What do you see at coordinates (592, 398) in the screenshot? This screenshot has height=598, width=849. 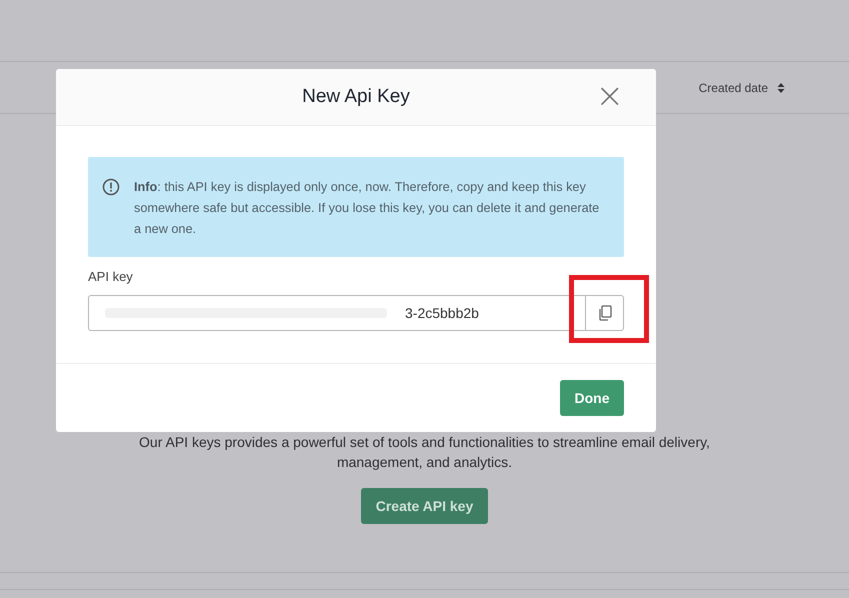 I see `done-button: Done` at bounding box center [592, 398].